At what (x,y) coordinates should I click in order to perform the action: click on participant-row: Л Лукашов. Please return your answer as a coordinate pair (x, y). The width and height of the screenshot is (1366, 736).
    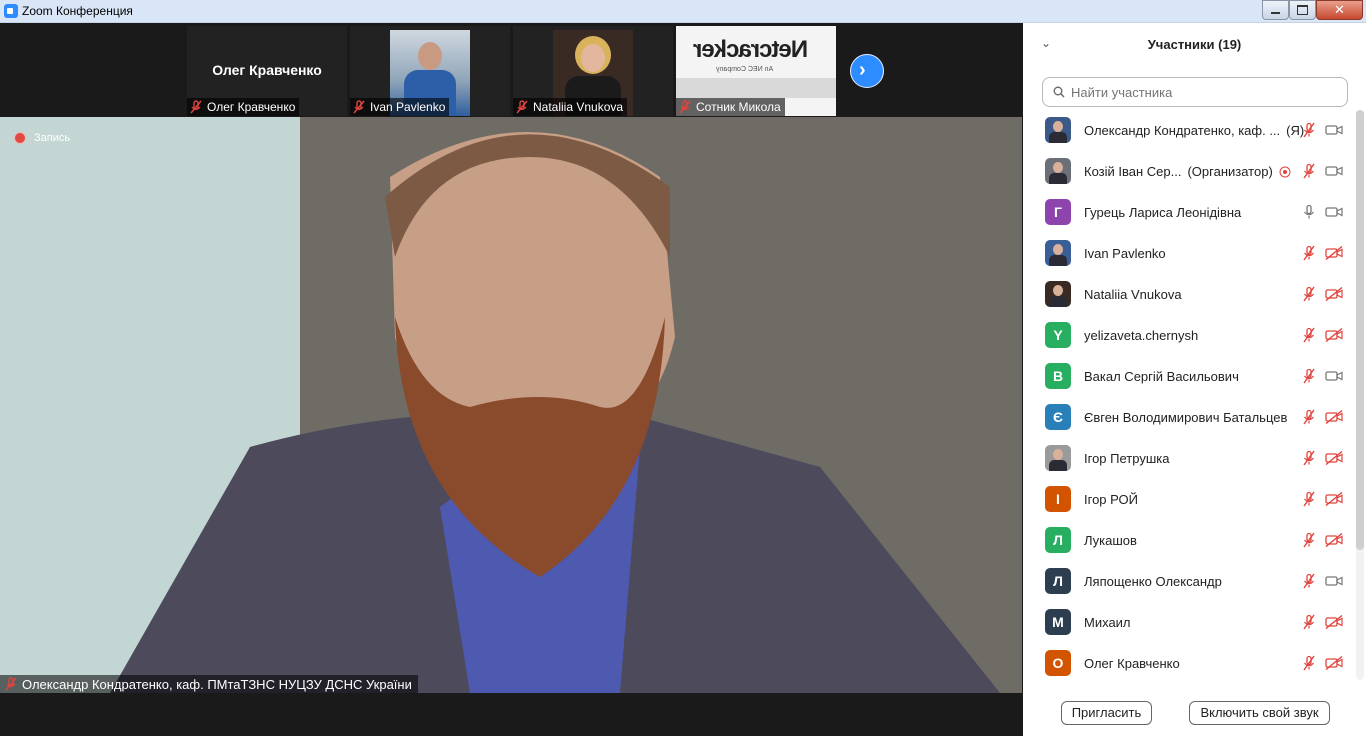
    Looking at the image, I should click on (1190, 540).